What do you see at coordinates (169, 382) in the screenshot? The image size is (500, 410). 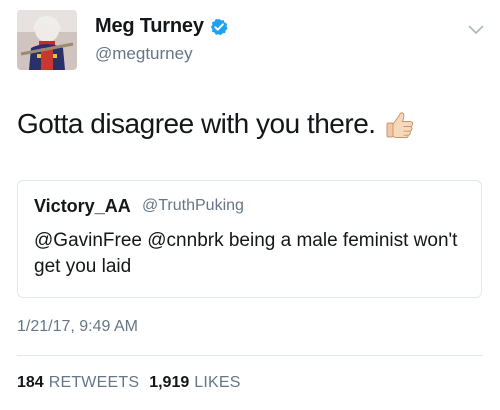 I see `likes-count: 1,919` at bounding box center [169, 382].